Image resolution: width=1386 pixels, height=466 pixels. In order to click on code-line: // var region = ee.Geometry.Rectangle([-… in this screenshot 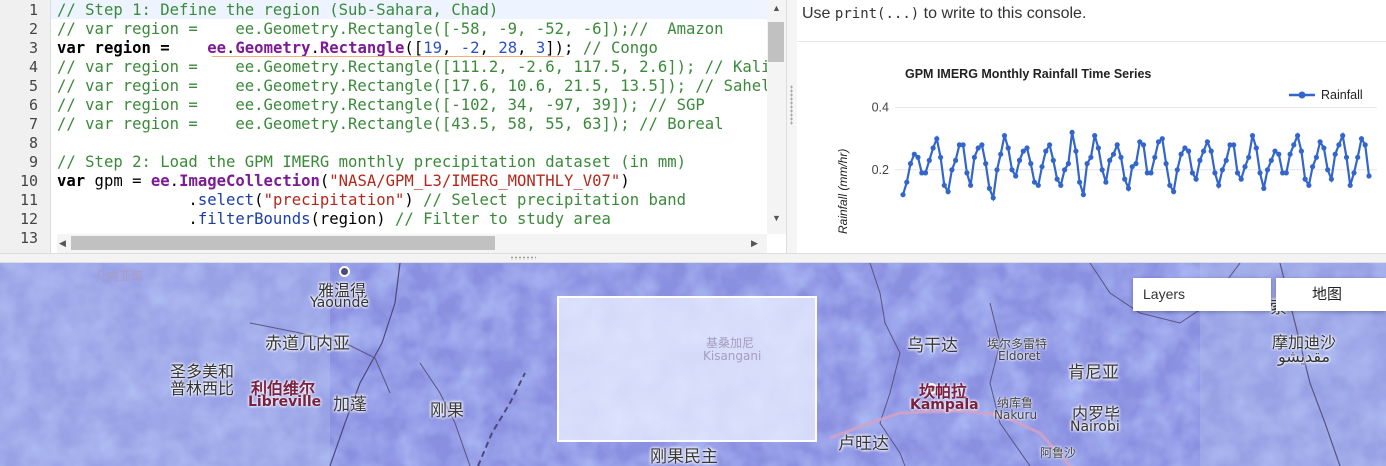, I will do `click(381, 105)`.